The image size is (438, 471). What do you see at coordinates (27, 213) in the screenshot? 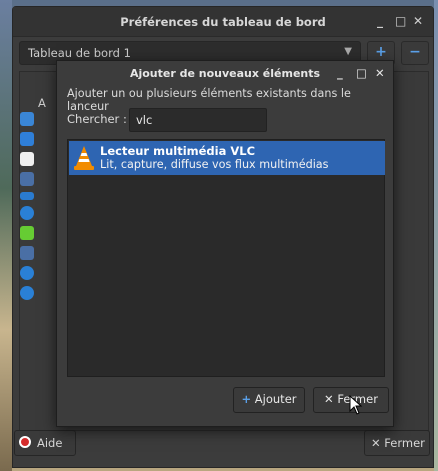
I see `disc-icon` at bounding box center [27, 213].